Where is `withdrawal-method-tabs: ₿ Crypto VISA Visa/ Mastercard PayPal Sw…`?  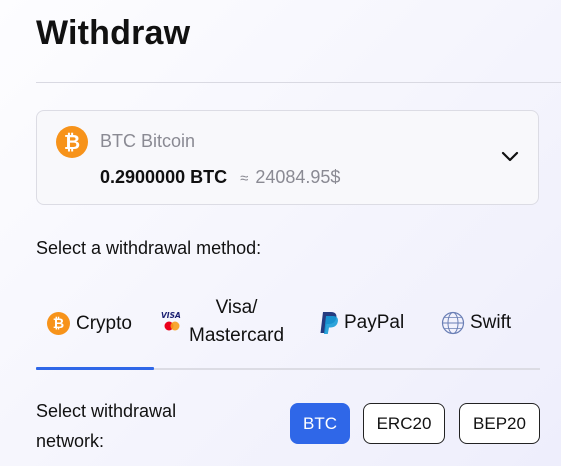
withdrawal-method-tabs: ₿ Crypto VISA Visa/ Mastercard PayPal Sw… is located at coordinates (288, 332).